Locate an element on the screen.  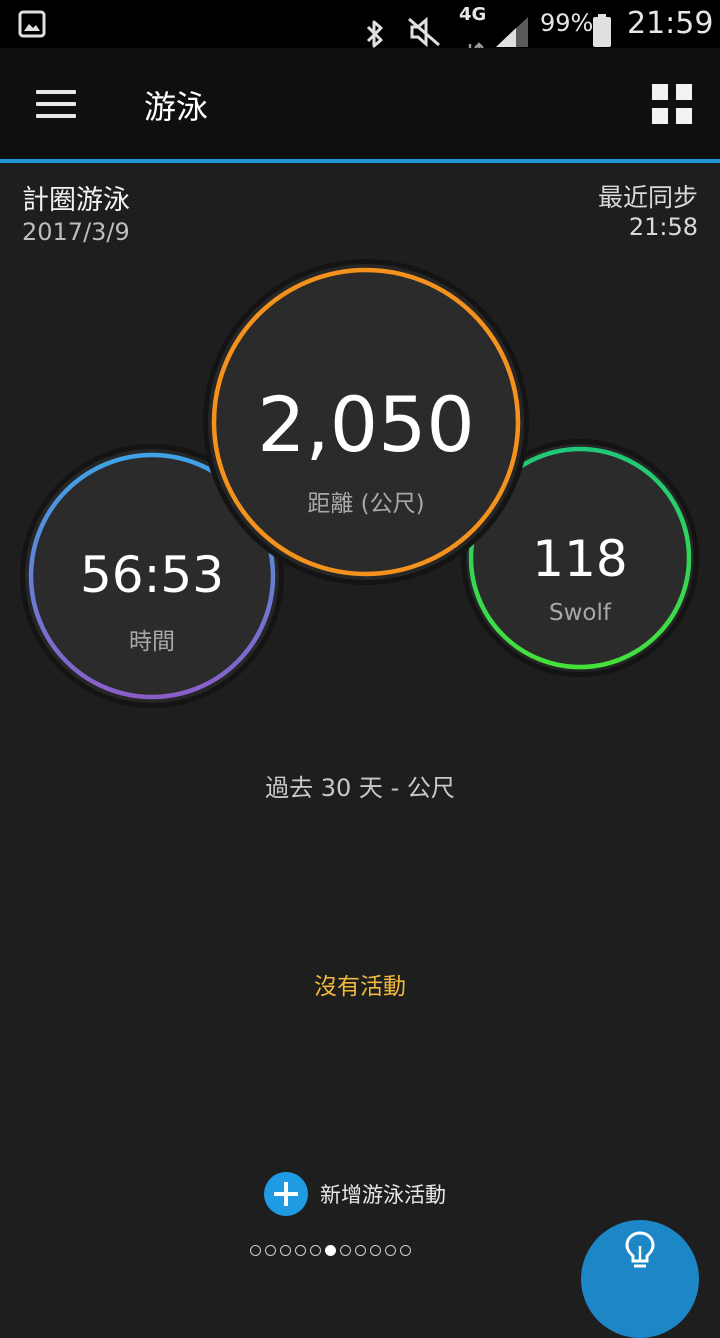
no-activity-message: 沒有活動 is located at coordinates (360, 987).